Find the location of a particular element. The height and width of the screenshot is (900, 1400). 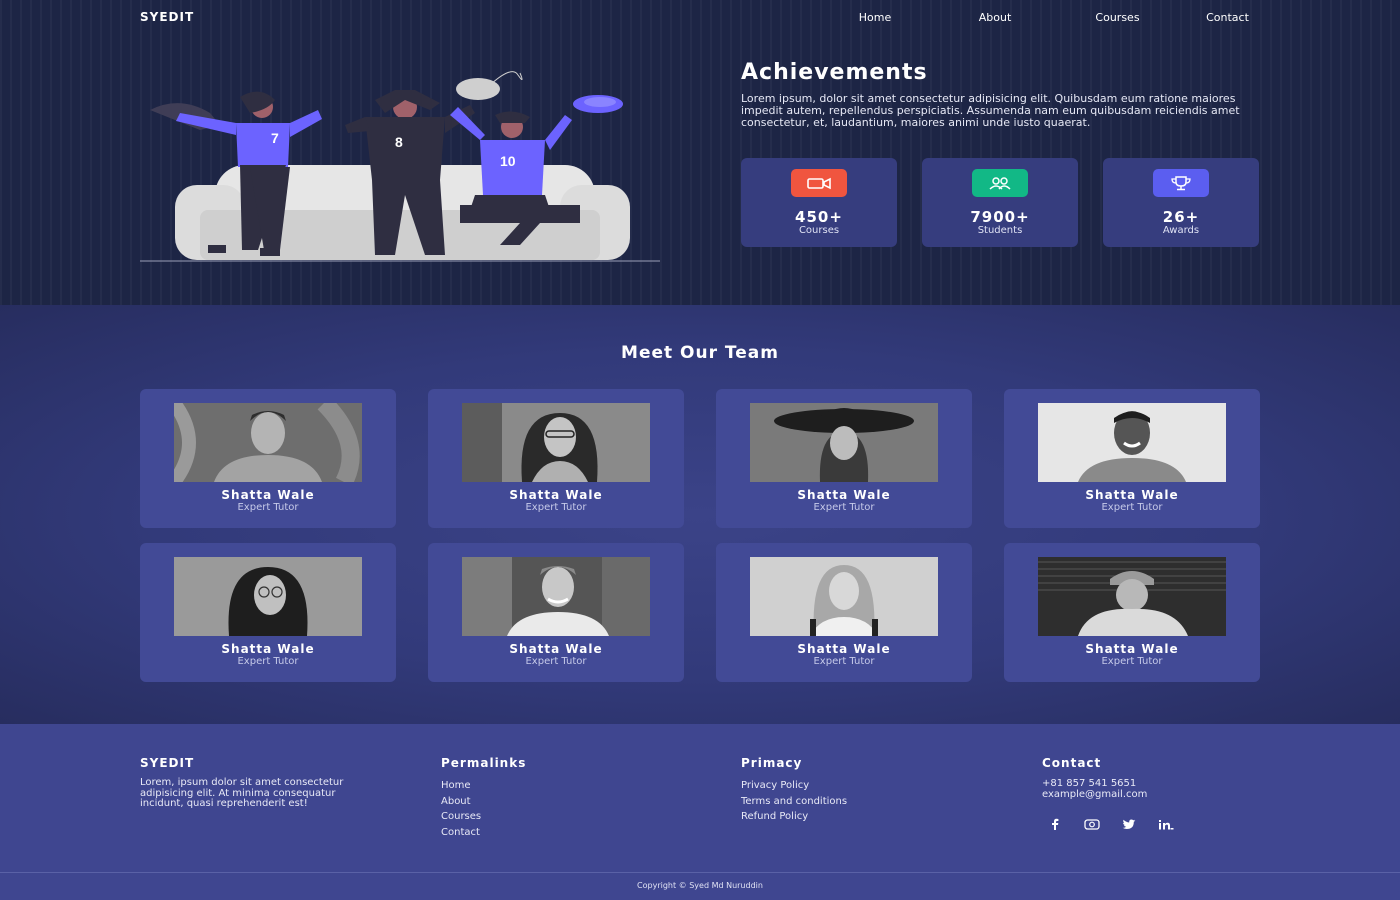

jersey-number: 7 is located at coordinates (275, 138).